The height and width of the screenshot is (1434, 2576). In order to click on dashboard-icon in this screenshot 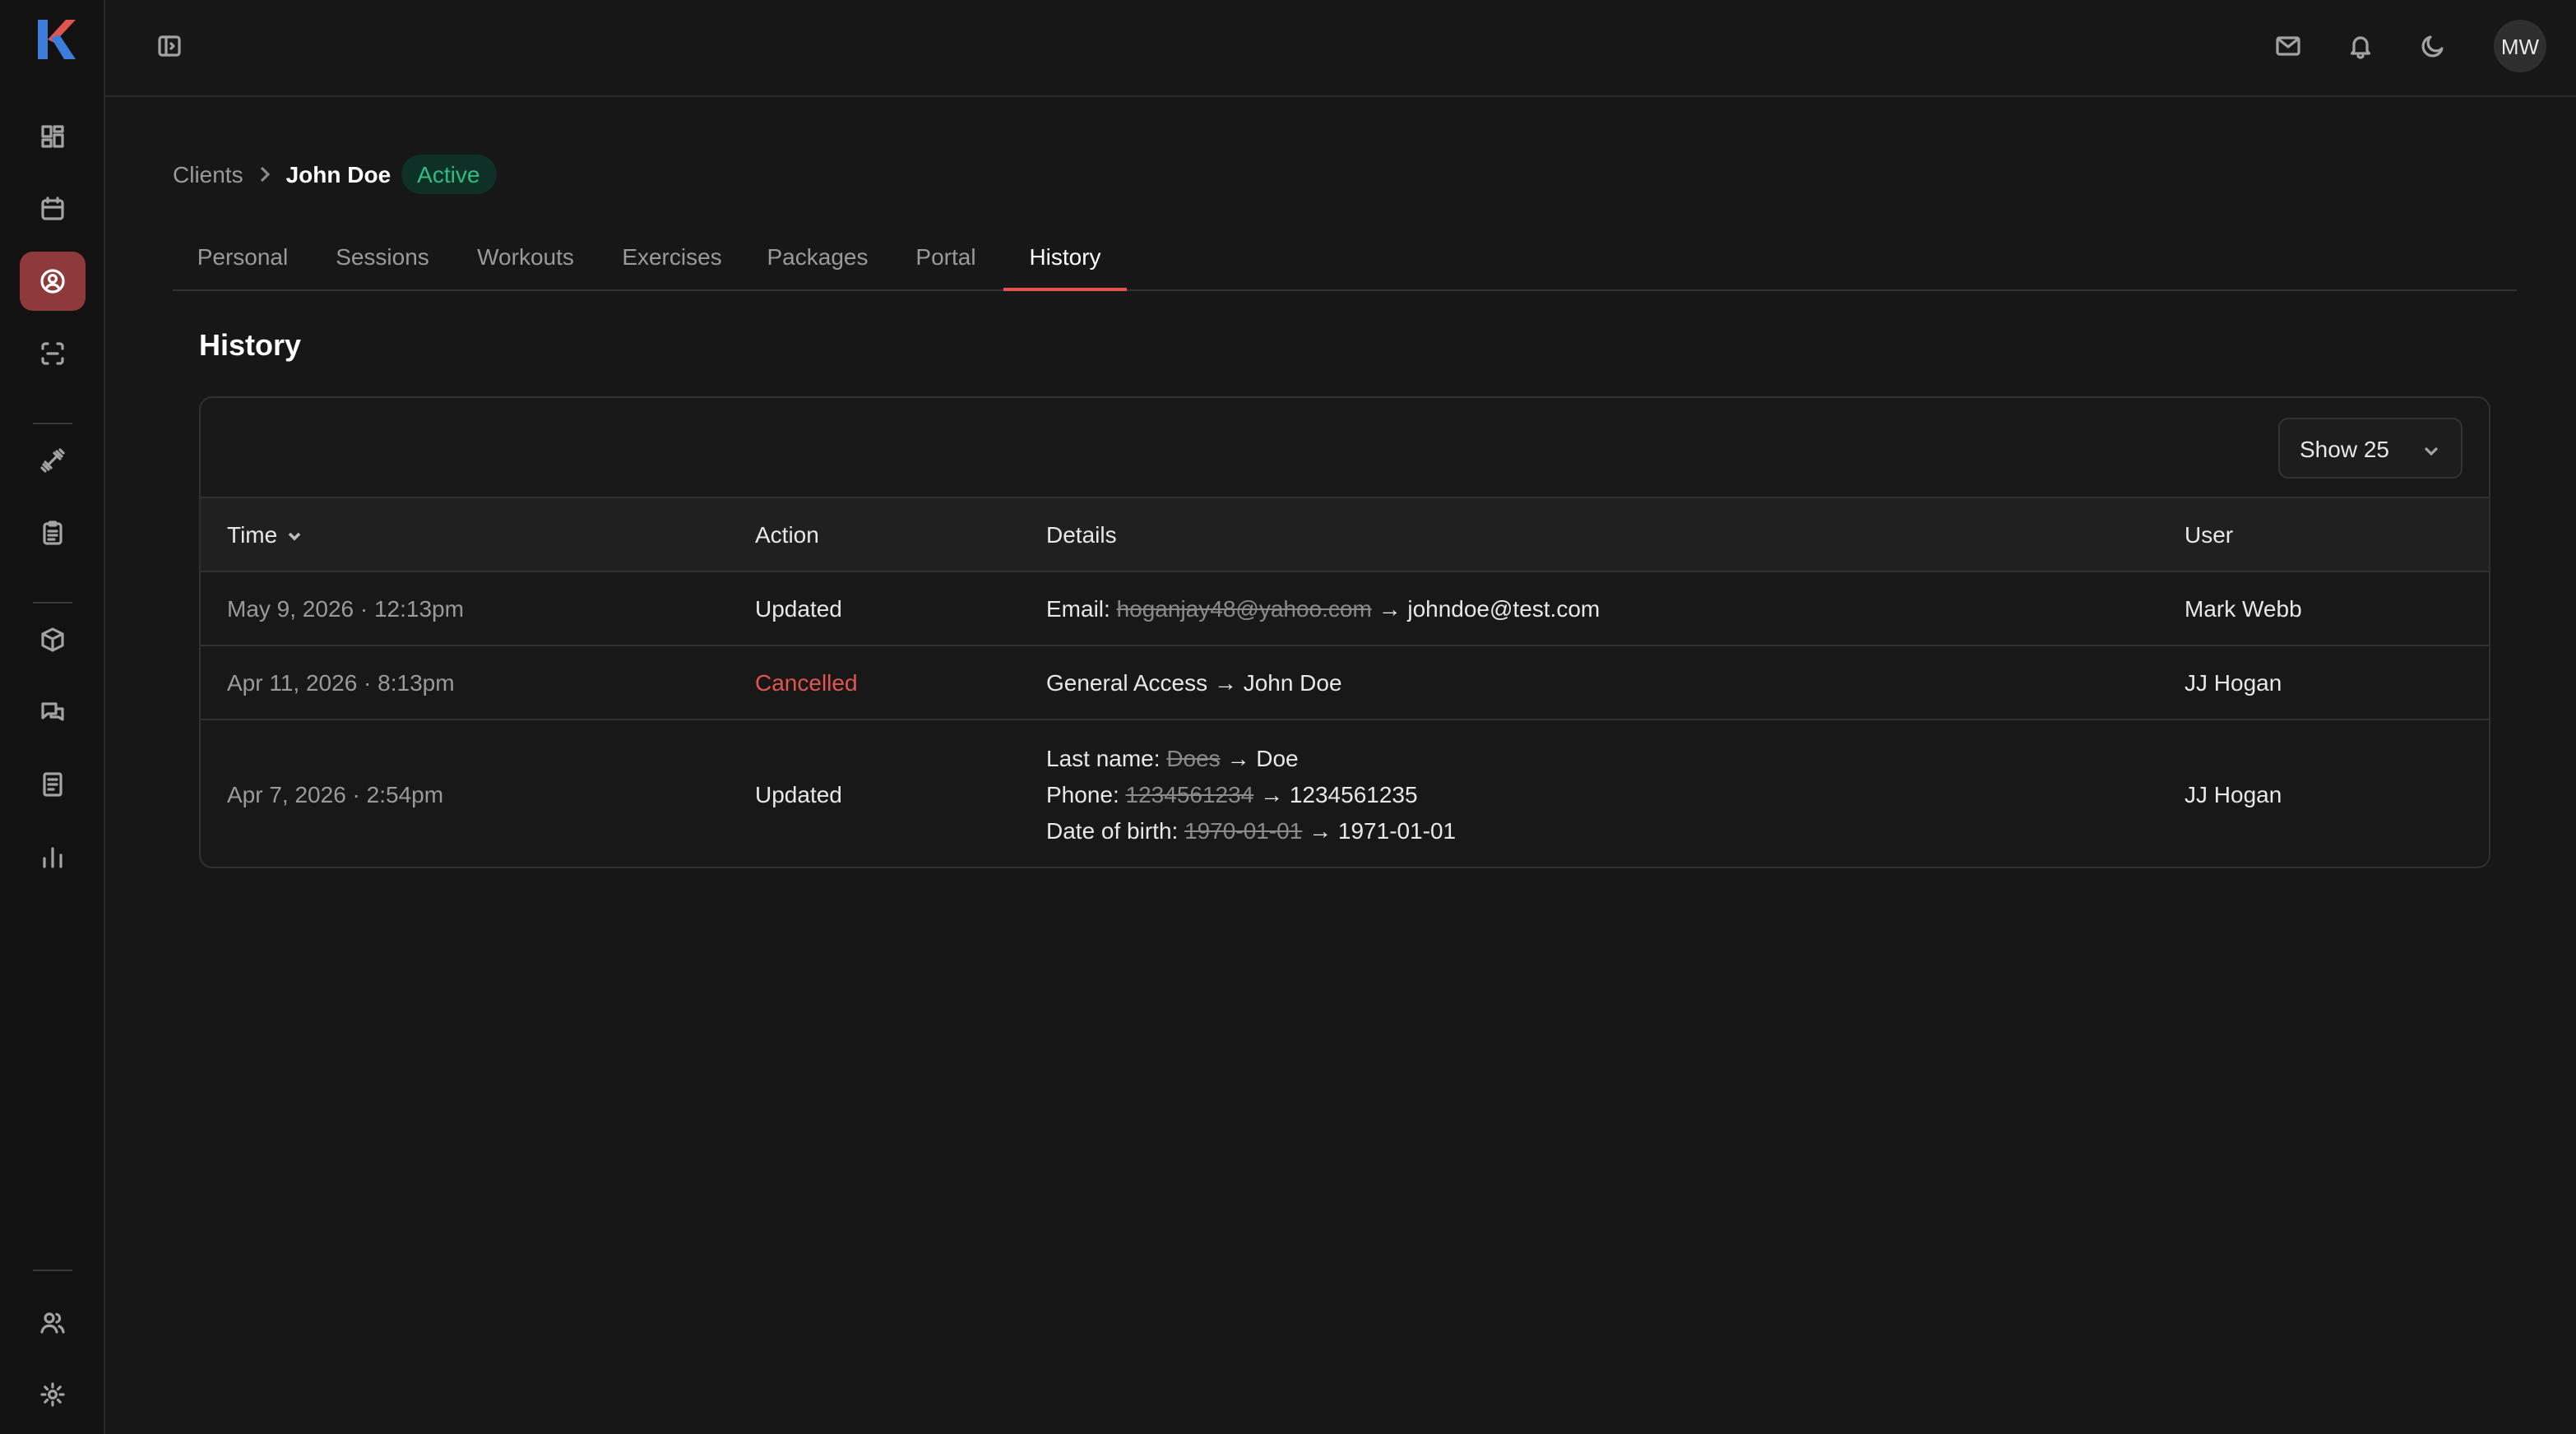, I will do `click(52, 136)`.